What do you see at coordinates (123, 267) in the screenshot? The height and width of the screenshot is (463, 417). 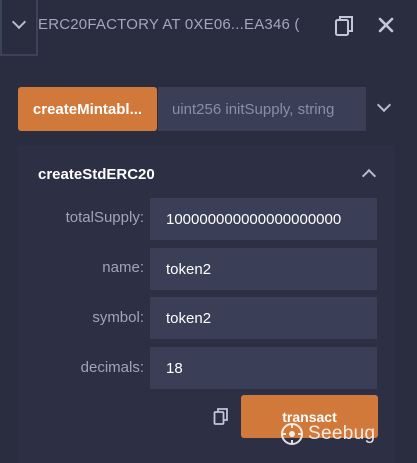 I see `name-label: name:` at bounding box center [123, 267].